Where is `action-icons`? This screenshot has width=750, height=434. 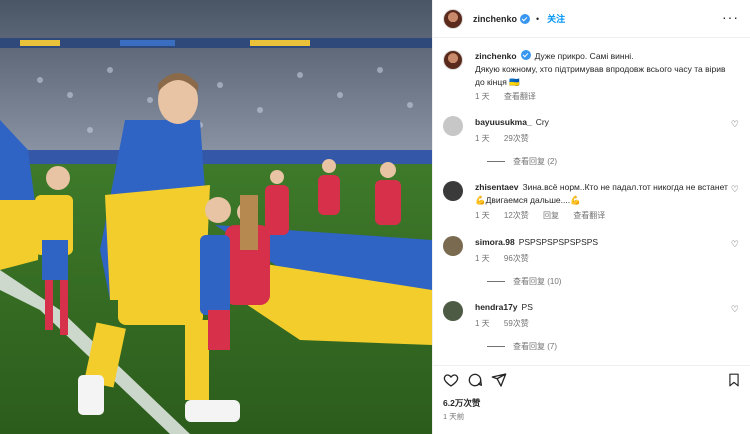 action-icons is located at coordinates (475, 380).